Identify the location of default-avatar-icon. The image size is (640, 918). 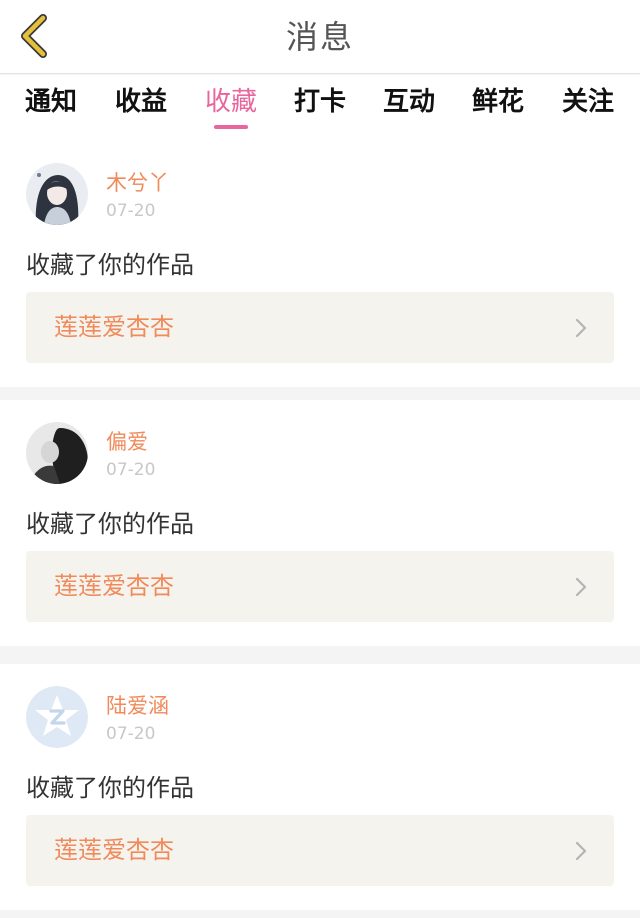
(57, 717).